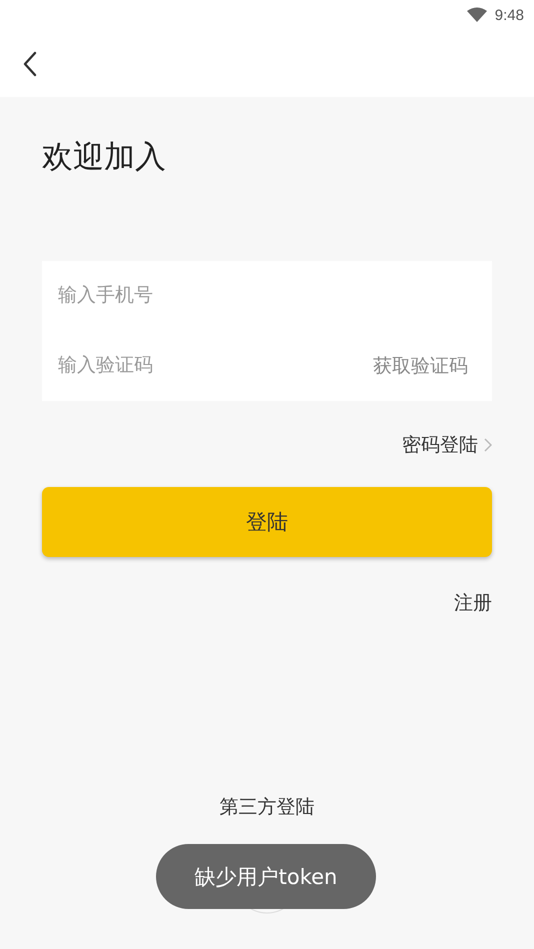 This screenshot has height=949, width=534. What do you see at coordinates (30, 63) in the screenshot?
I see `back-icon` at bounding box center [30, 63].